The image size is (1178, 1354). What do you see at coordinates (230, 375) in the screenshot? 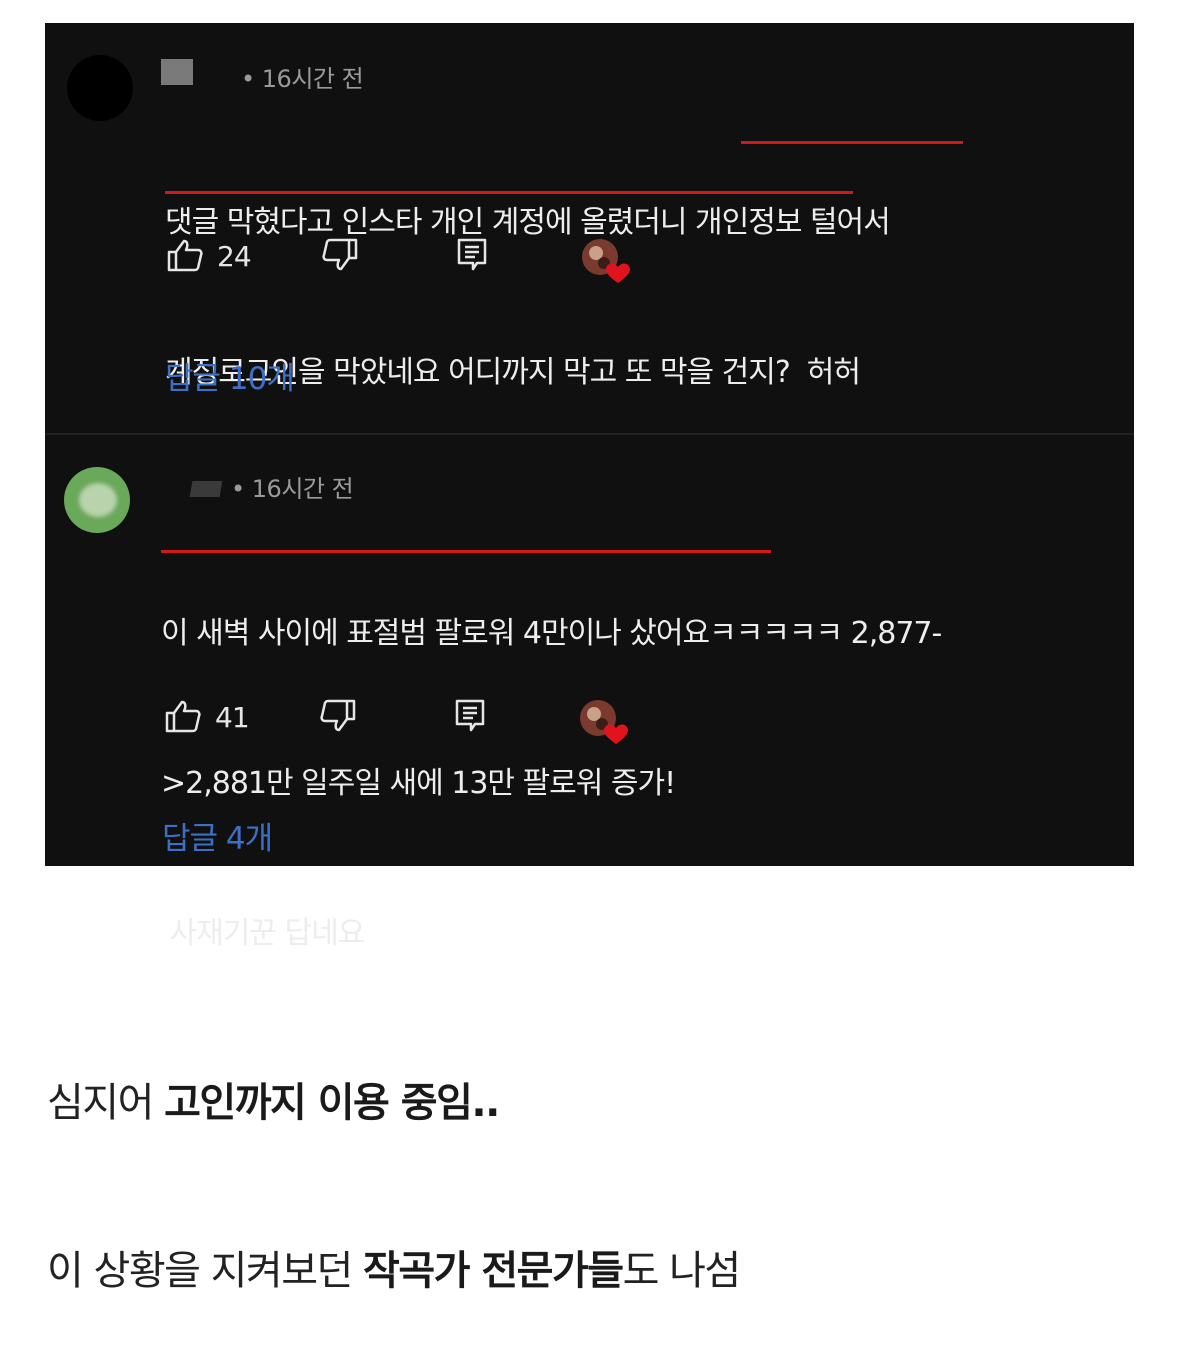
I see `replies-link: 답글 10개` at bounding box center [230, 375].